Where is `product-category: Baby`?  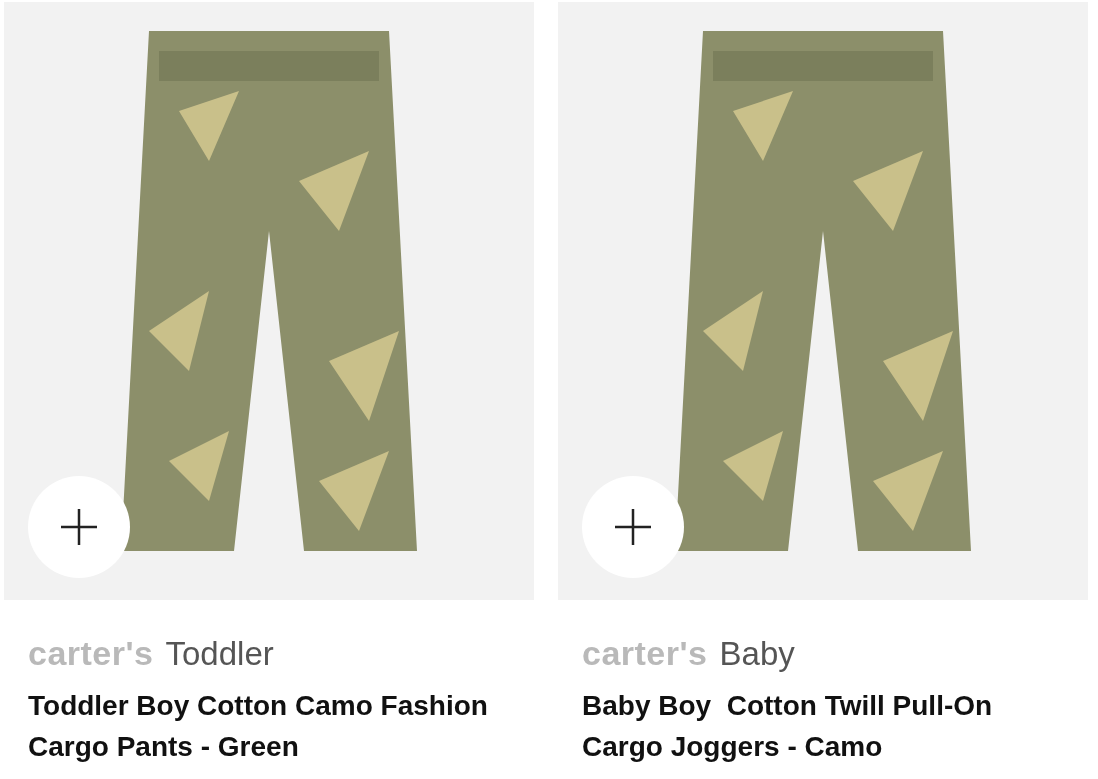 product-category: Baby is located at coordinates (757, 654).